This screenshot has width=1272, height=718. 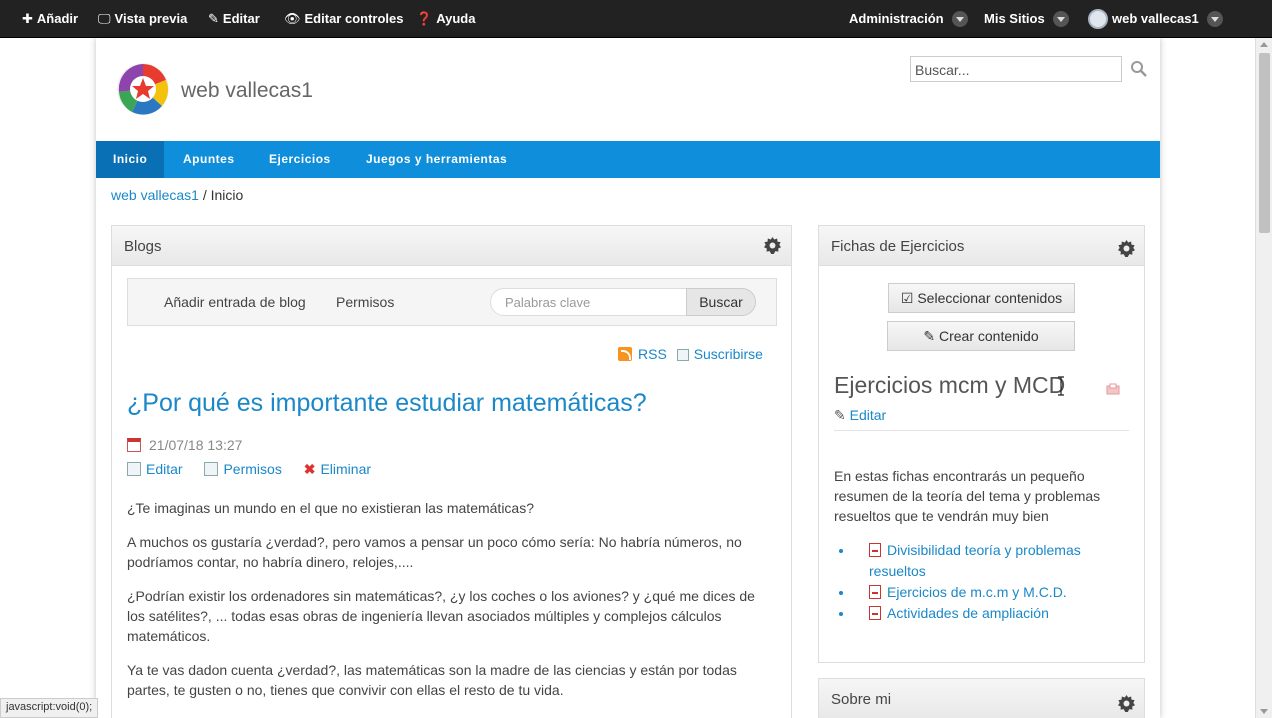 I want to click on rss-link: RSS, so click(x=652, y=354).